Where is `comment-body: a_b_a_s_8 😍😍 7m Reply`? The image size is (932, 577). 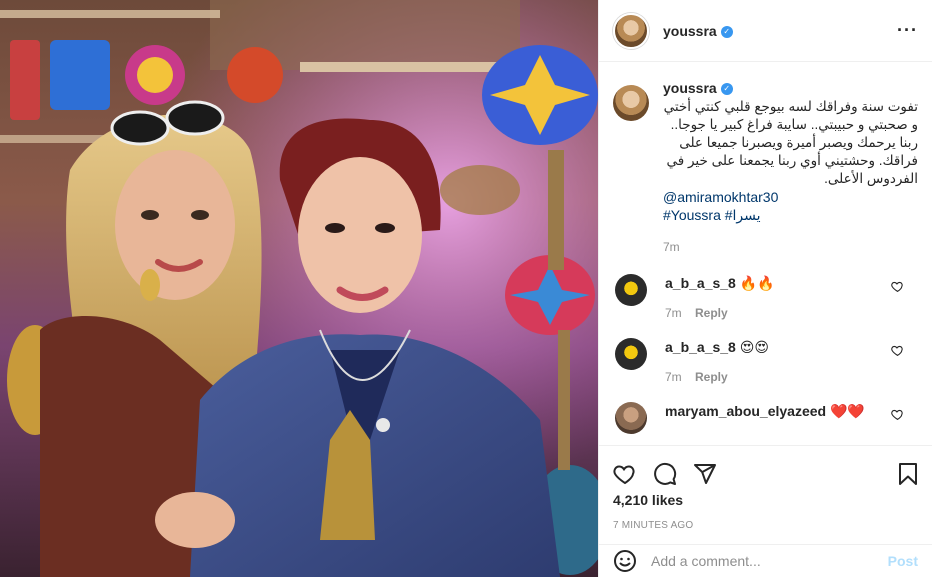
comment-body: a_b_a_s_8 😍😍 7m Reply is located at coordinates (717, 362).